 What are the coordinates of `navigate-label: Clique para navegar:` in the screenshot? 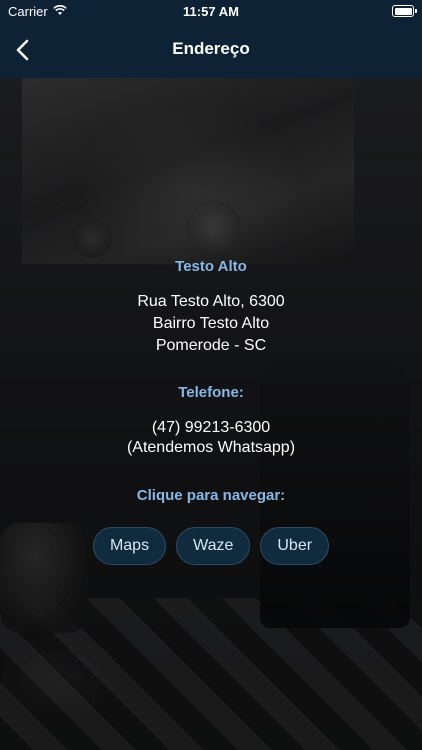 It's located at (211, 495).